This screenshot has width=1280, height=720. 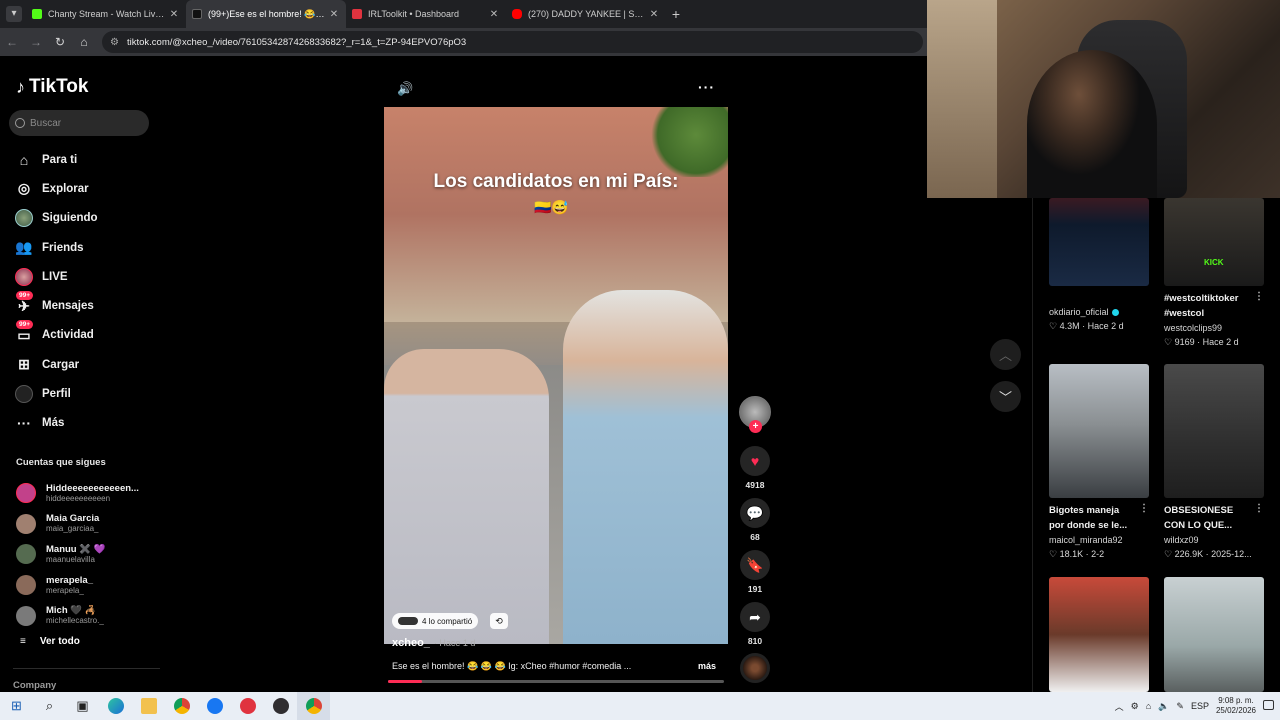 What do you see at coordinates (79, 123) in the screenshot?
I see `search-input: Buscar` at bounding box center [79, 123].